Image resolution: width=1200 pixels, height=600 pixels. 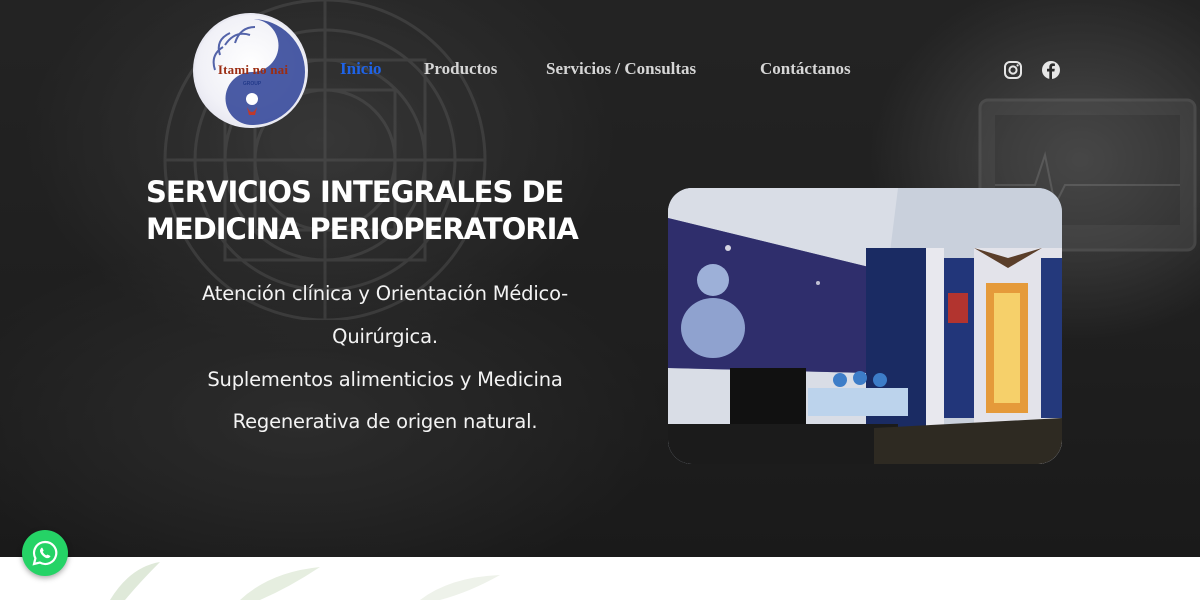 I want to click on logo-name: Itami no nai, so click(x=253, y=69).